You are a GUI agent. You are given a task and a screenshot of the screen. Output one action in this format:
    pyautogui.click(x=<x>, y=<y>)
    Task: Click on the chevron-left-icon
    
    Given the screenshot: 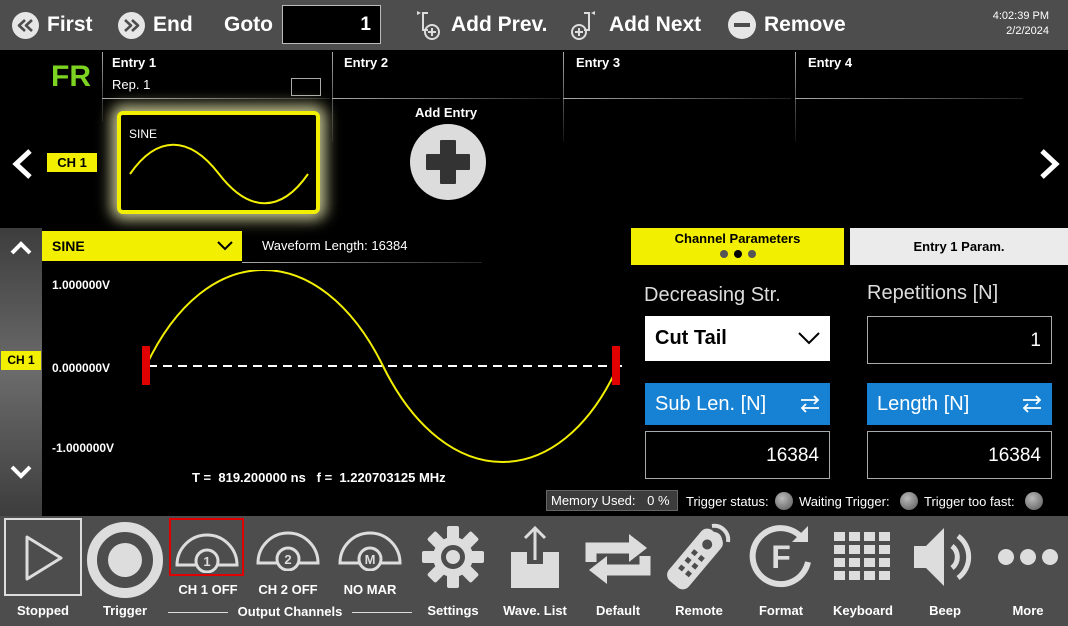 What is the action you would take?
    pyautogui.click(x=23, y=164)
    